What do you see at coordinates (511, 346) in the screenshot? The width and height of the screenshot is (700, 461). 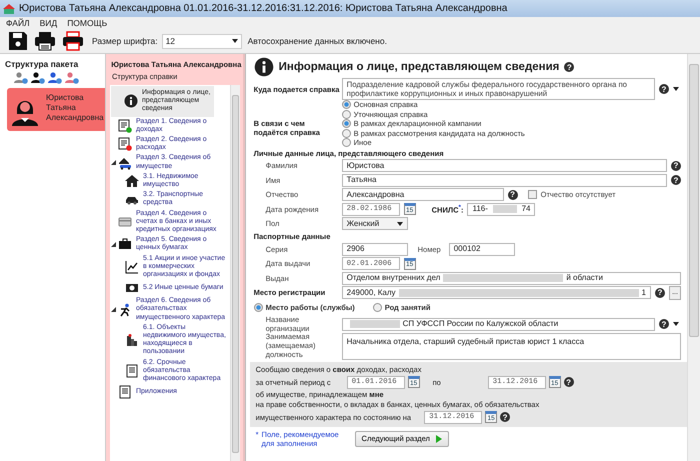 I see `input-field: Начальника отдела, старший судебный пристав юрист 1 класса` at bounding box center [511, 346].